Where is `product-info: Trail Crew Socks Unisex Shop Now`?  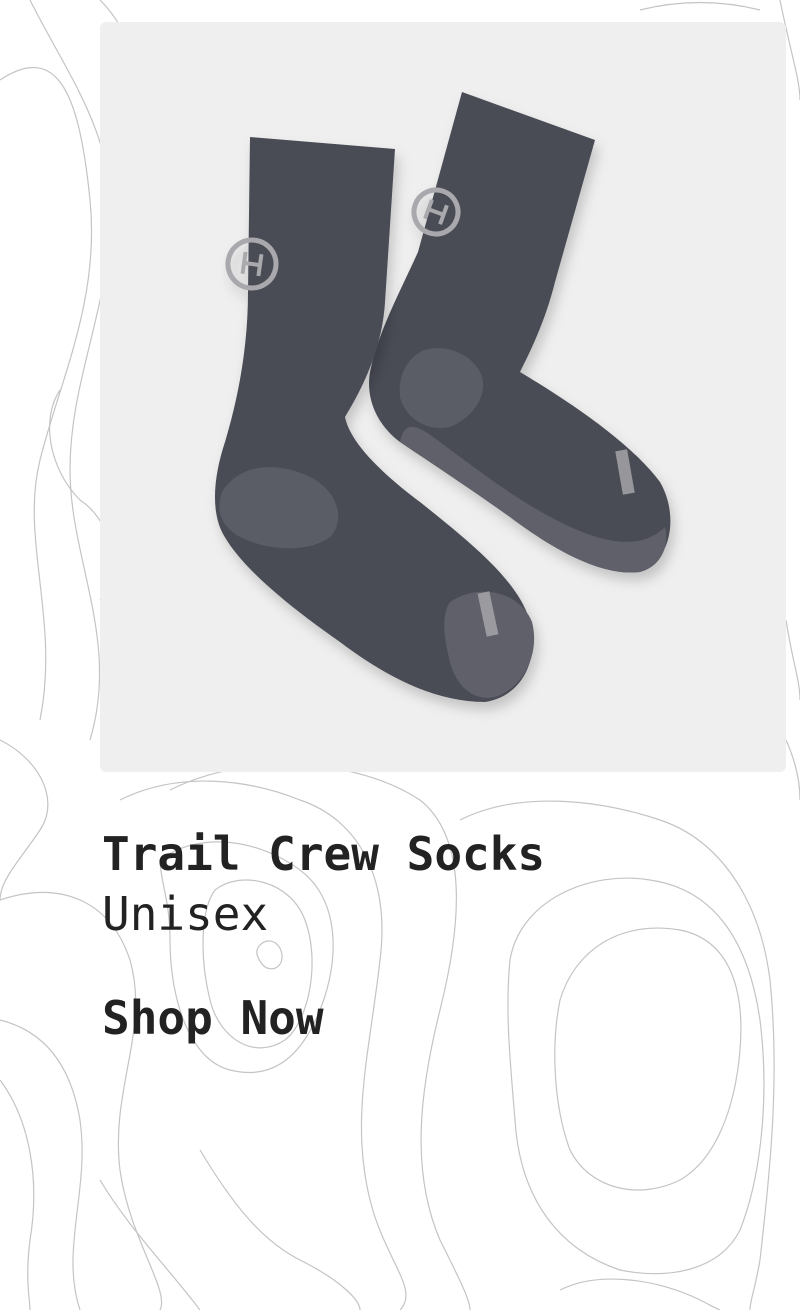 product-info: Trail Crew Socks Unisex Shop Now is located at coordinates (323, 936).